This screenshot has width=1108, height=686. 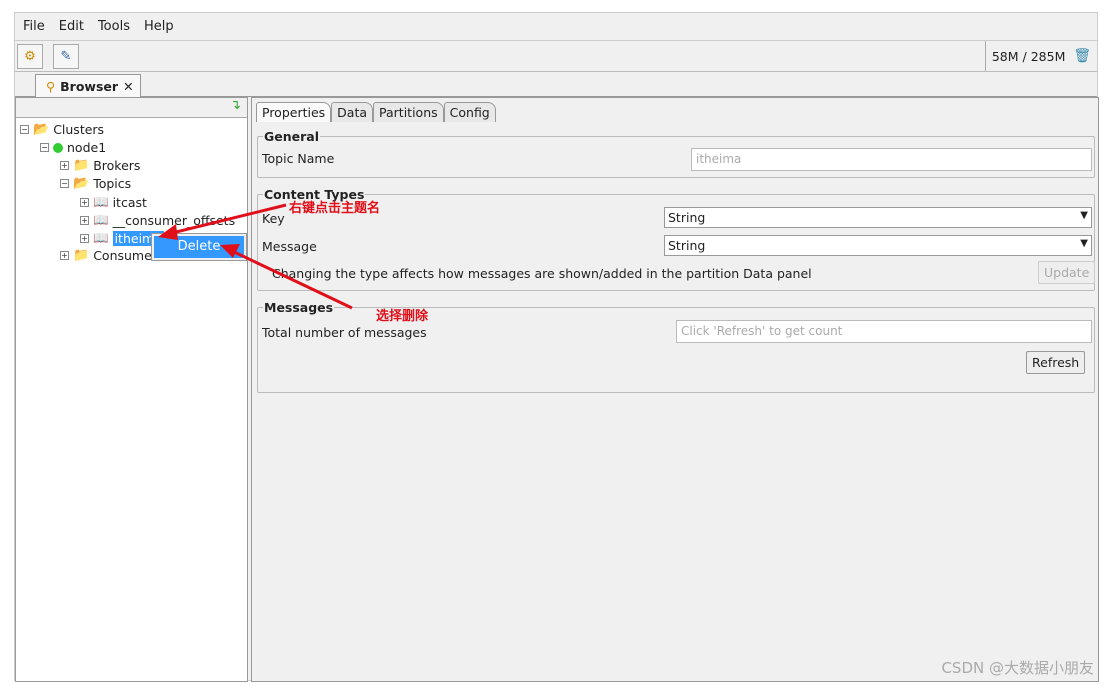 I want to click on trash-icon: 🗑, so click(x=1082, y=56).